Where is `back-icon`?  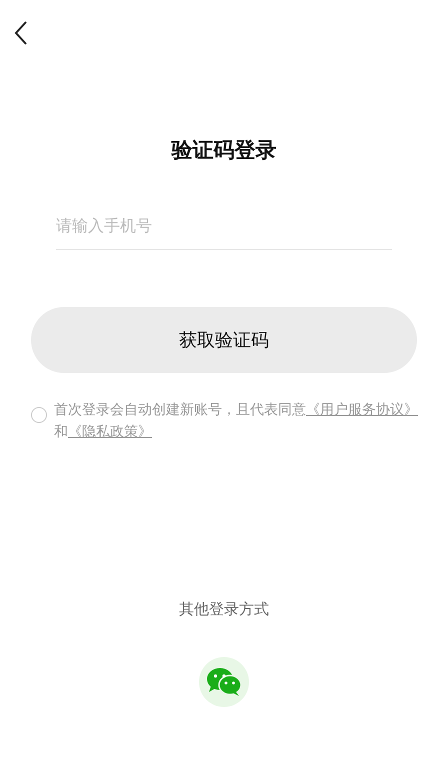 back-icon is located at coordinates (21, 33).